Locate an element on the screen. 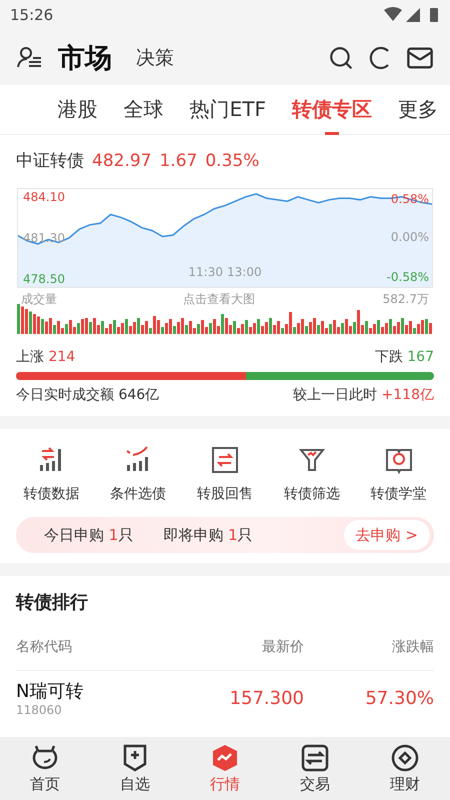 Image resolution: width=450 pixels, height=800 pixels. shortcut-button: 转债数据 is located at coordinates (51, 474).